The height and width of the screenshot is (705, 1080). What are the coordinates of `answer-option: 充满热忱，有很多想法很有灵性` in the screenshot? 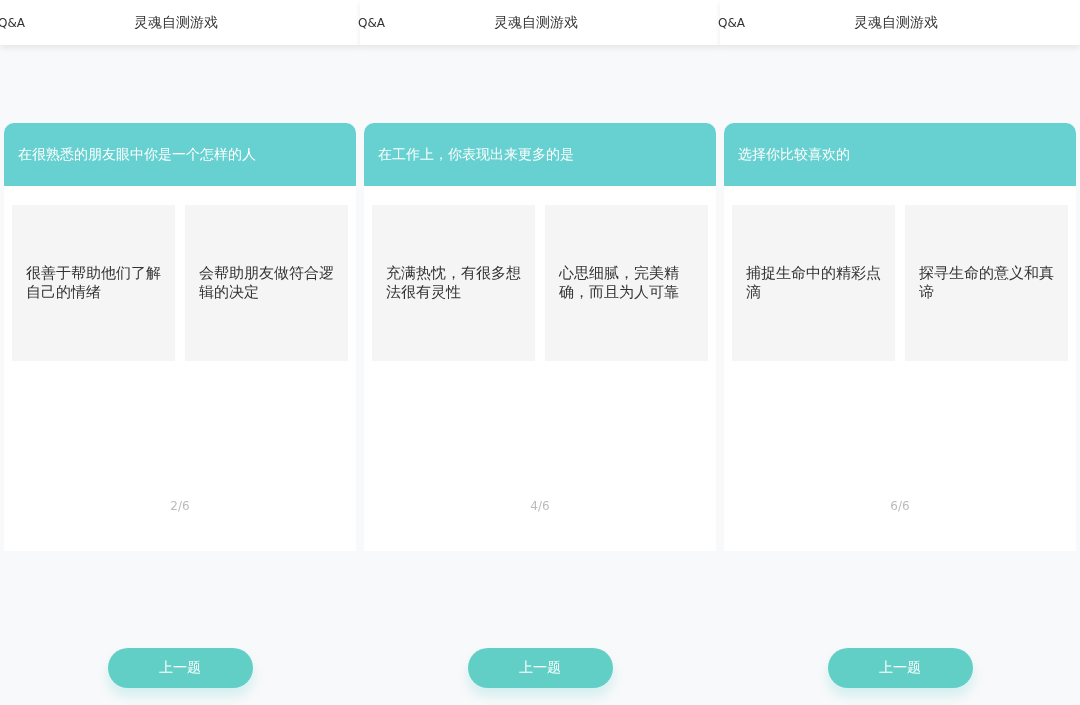 It's located at (453, 283).